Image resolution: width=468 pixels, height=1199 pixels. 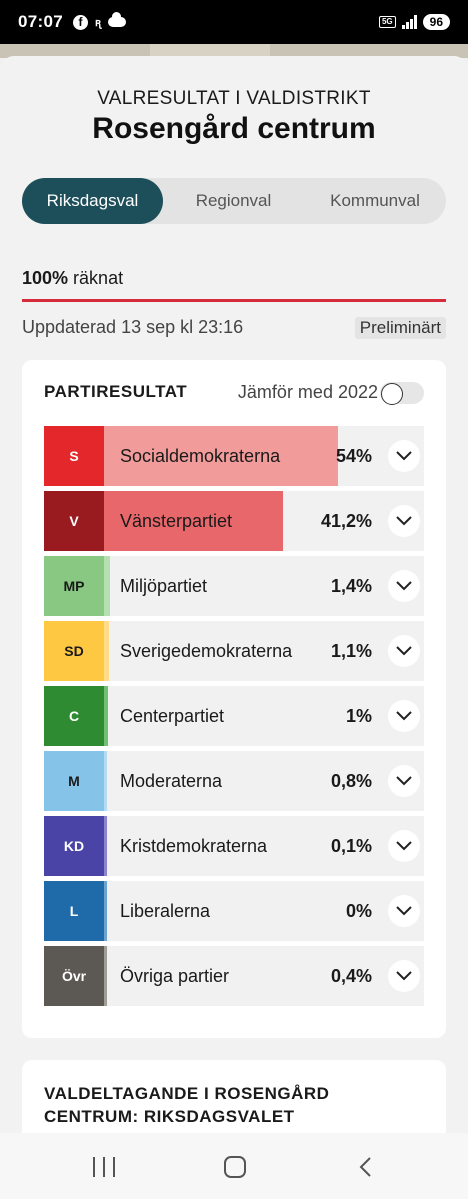 What do you see at coordinates (133, 327) in the screenshot?
I see `updated-timestamp: Uppdaterad 13 sep kl 23:16` at bounding box center [133, 327].